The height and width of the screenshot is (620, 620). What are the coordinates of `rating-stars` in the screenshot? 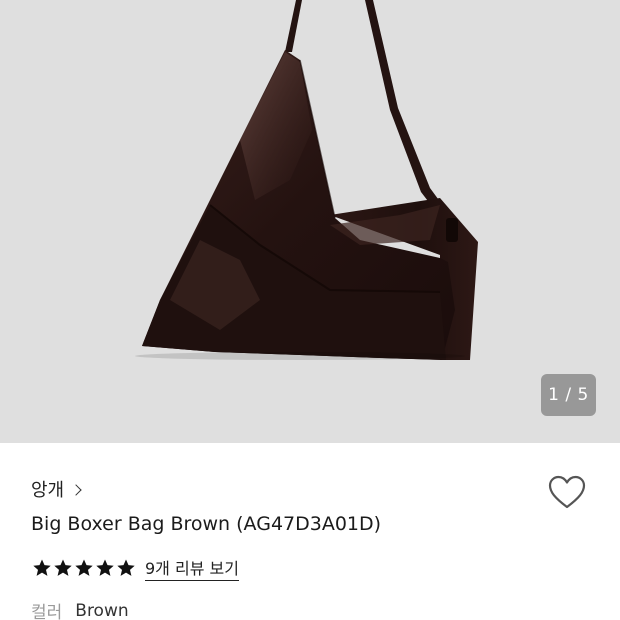 It's located at (84, 568).